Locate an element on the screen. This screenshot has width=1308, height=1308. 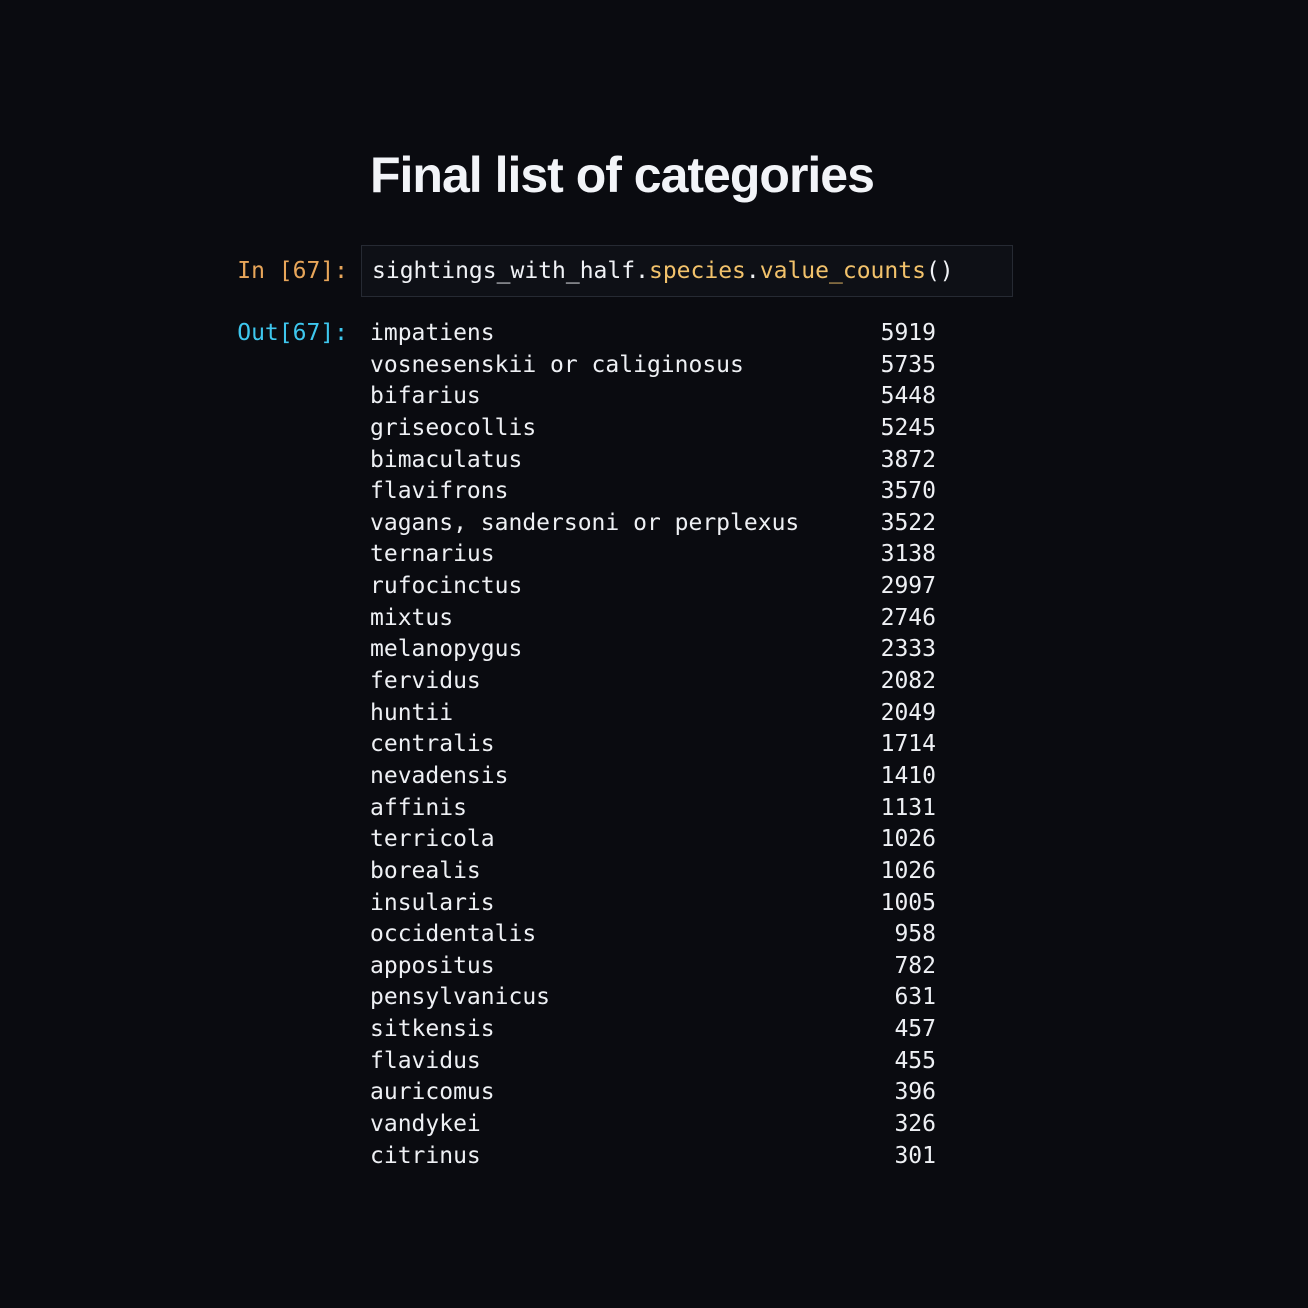
output-row: huntii 2049 is located at coordinates (653, 714).